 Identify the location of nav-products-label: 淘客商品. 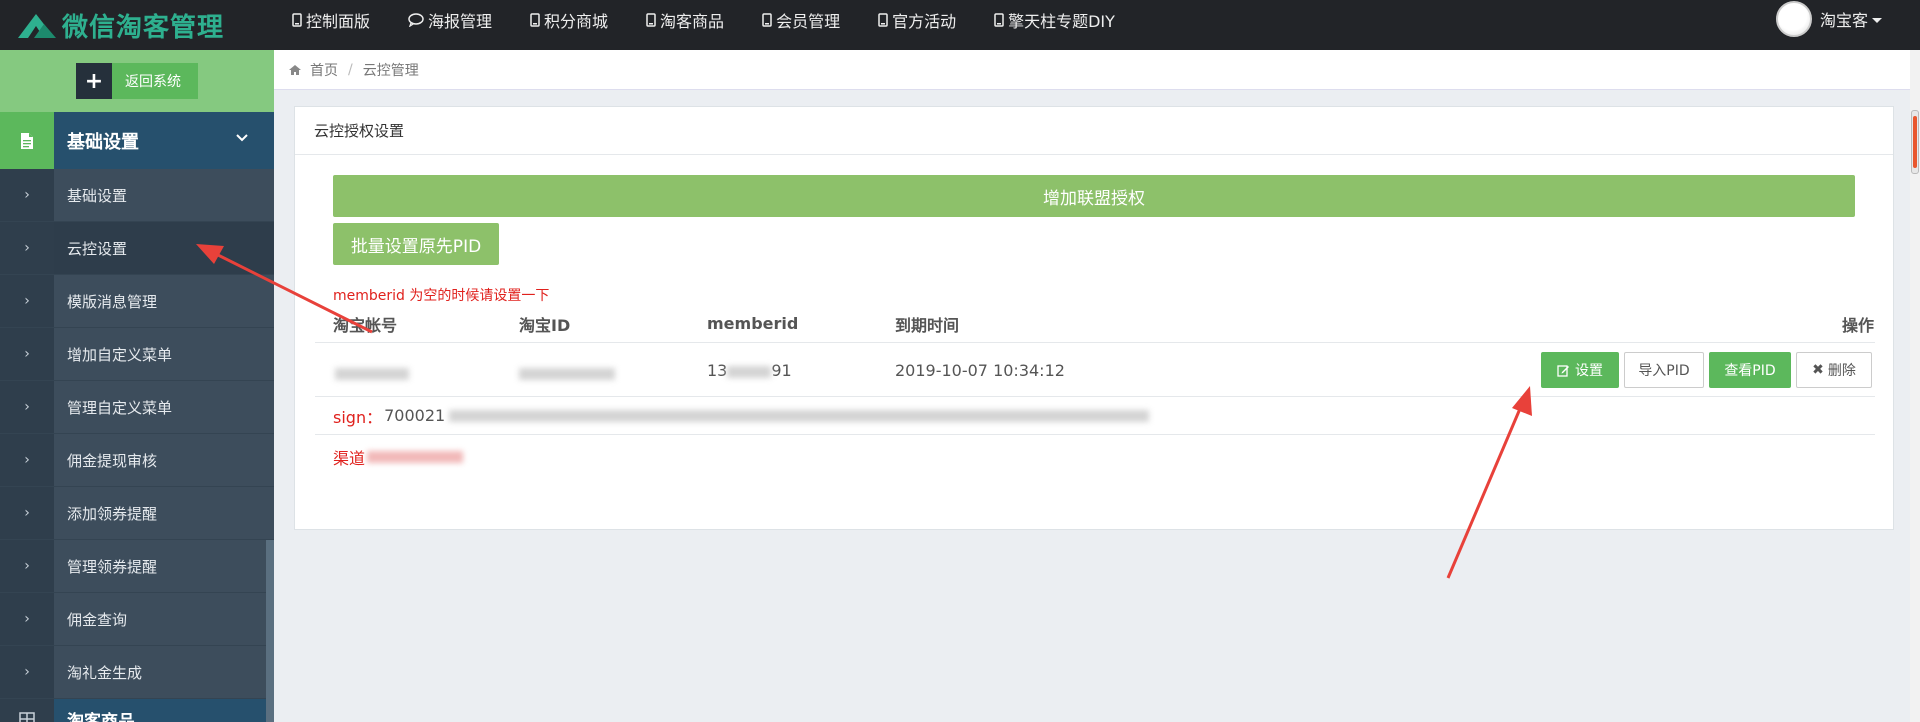
(692, 21).